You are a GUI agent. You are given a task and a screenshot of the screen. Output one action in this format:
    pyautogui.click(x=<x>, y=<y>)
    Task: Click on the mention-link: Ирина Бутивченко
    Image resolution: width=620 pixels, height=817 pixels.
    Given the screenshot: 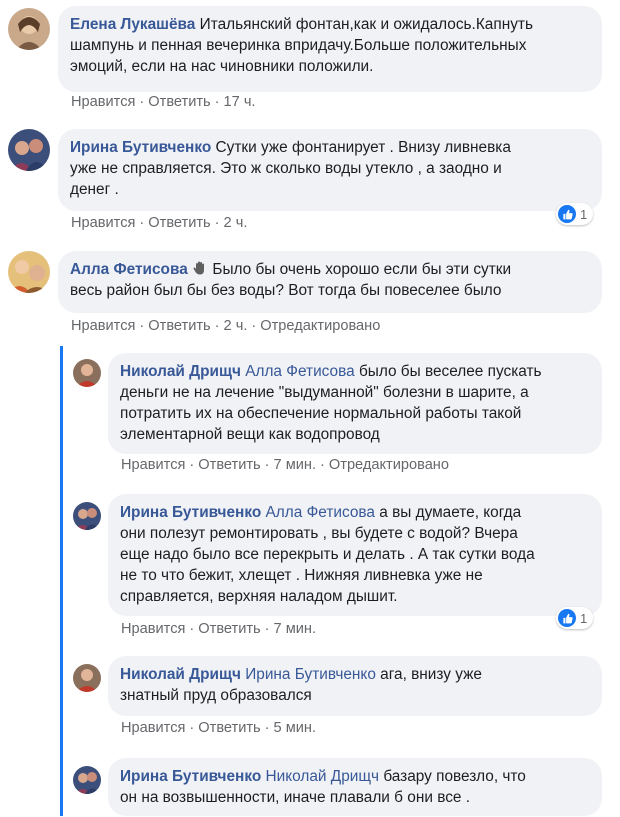 What is the action you would take?
    pyautogui.click(x=310, y=674)
    